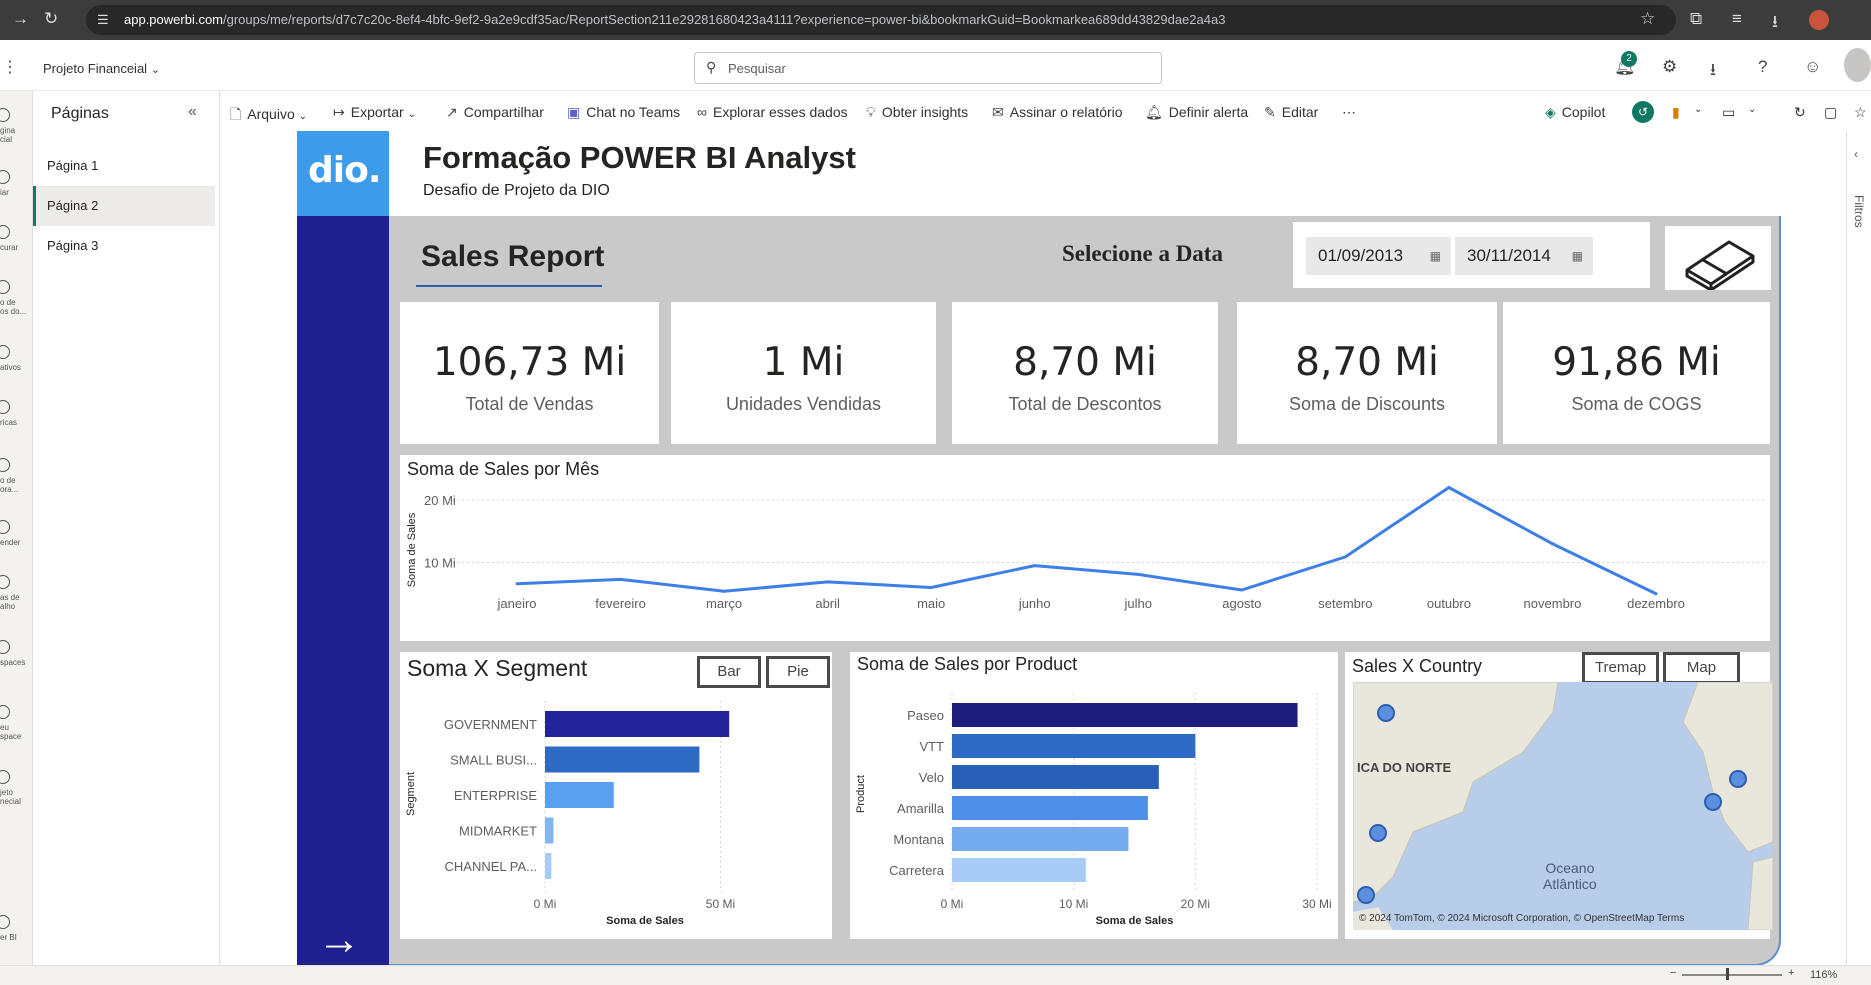 This screenshot has height=985, width=1871. I want to click on kpi-card-sum-cogs: 91,86 Mi Soma de COGS, so click(1636, 373).